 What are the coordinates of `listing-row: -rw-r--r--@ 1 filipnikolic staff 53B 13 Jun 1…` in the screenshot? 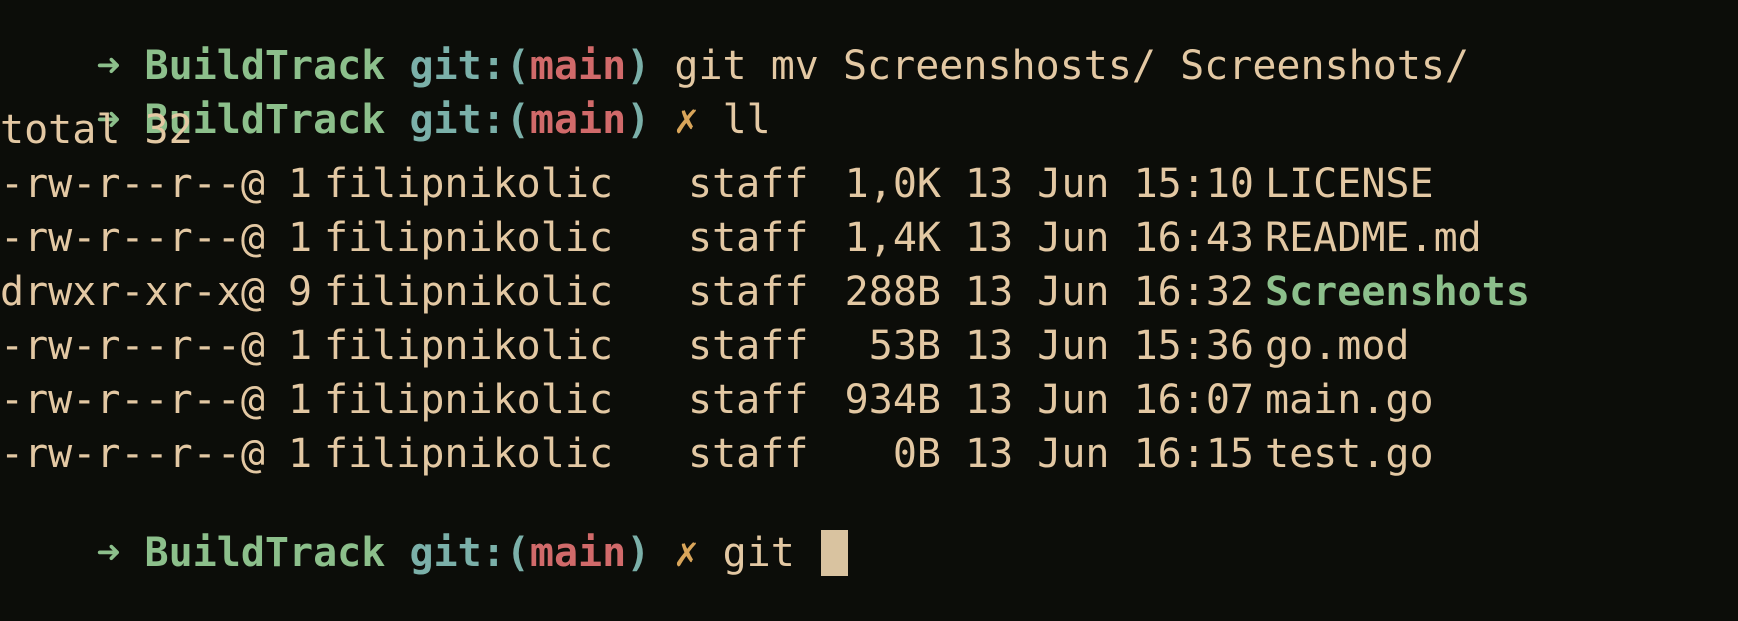 It's located at (869, 351).